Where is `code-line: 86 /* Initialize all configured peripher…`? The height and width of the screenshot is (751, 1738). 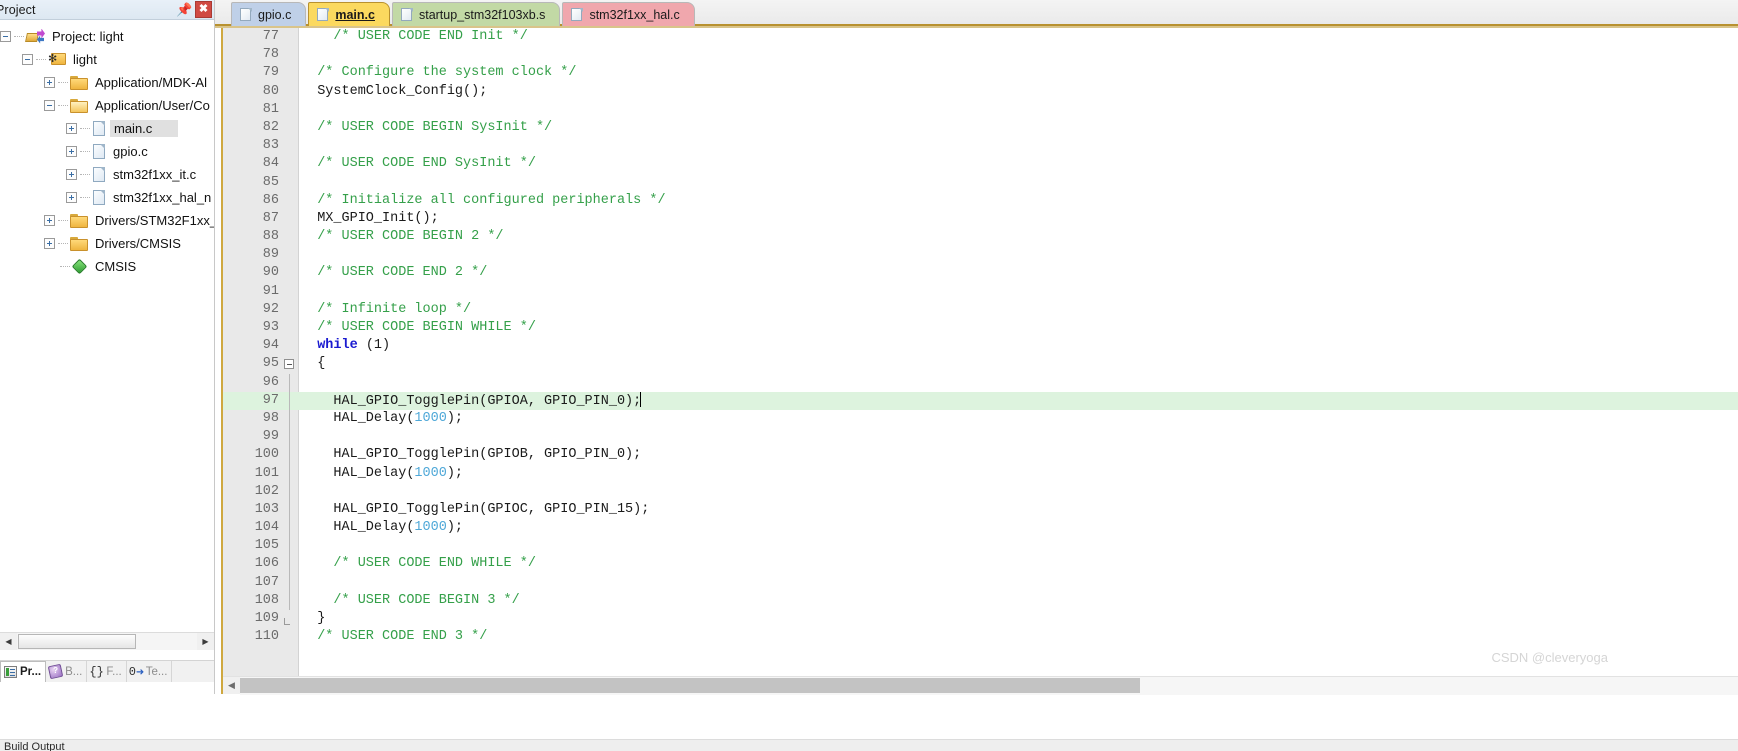 code-line: 86 /* Initialize all configured peripher… is located at coordinates (980, 201).